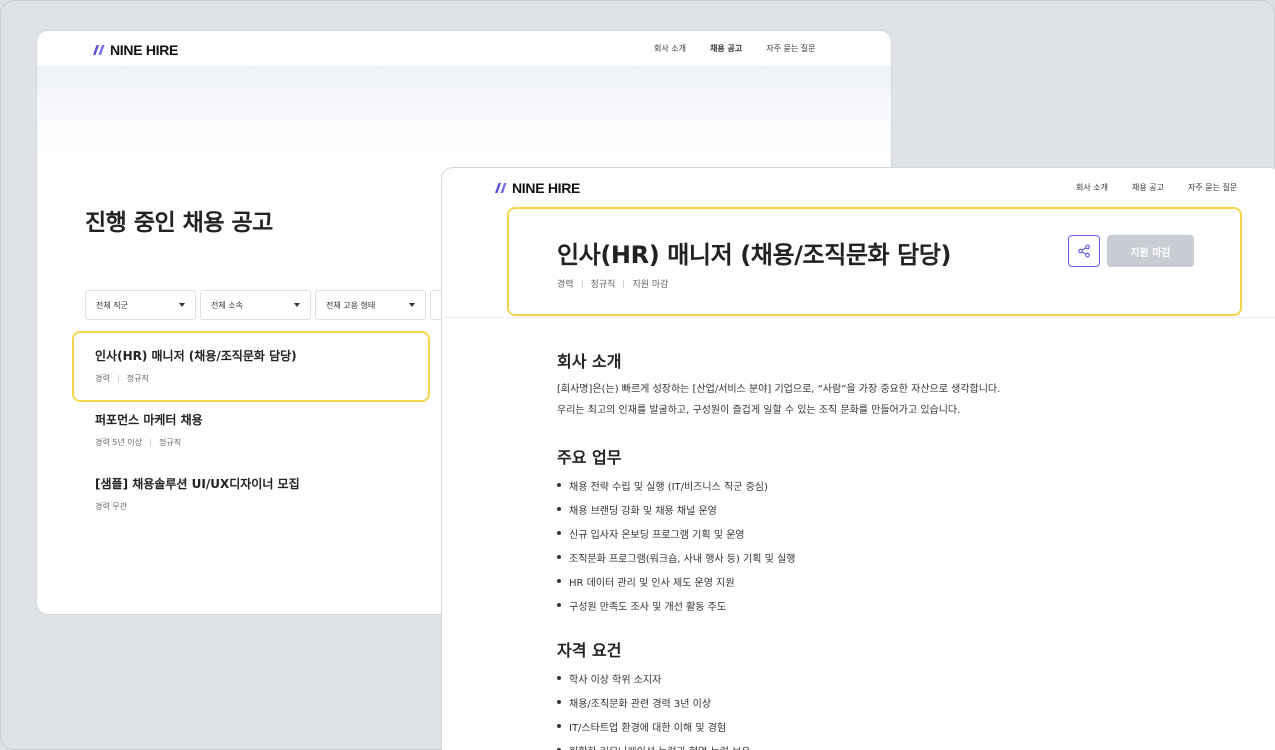 The width and height of the screenshot is (1275, 750). I want to click on list-item: IT/스타트업 환경에 대한 이해 및 경험, so click(654, 726).